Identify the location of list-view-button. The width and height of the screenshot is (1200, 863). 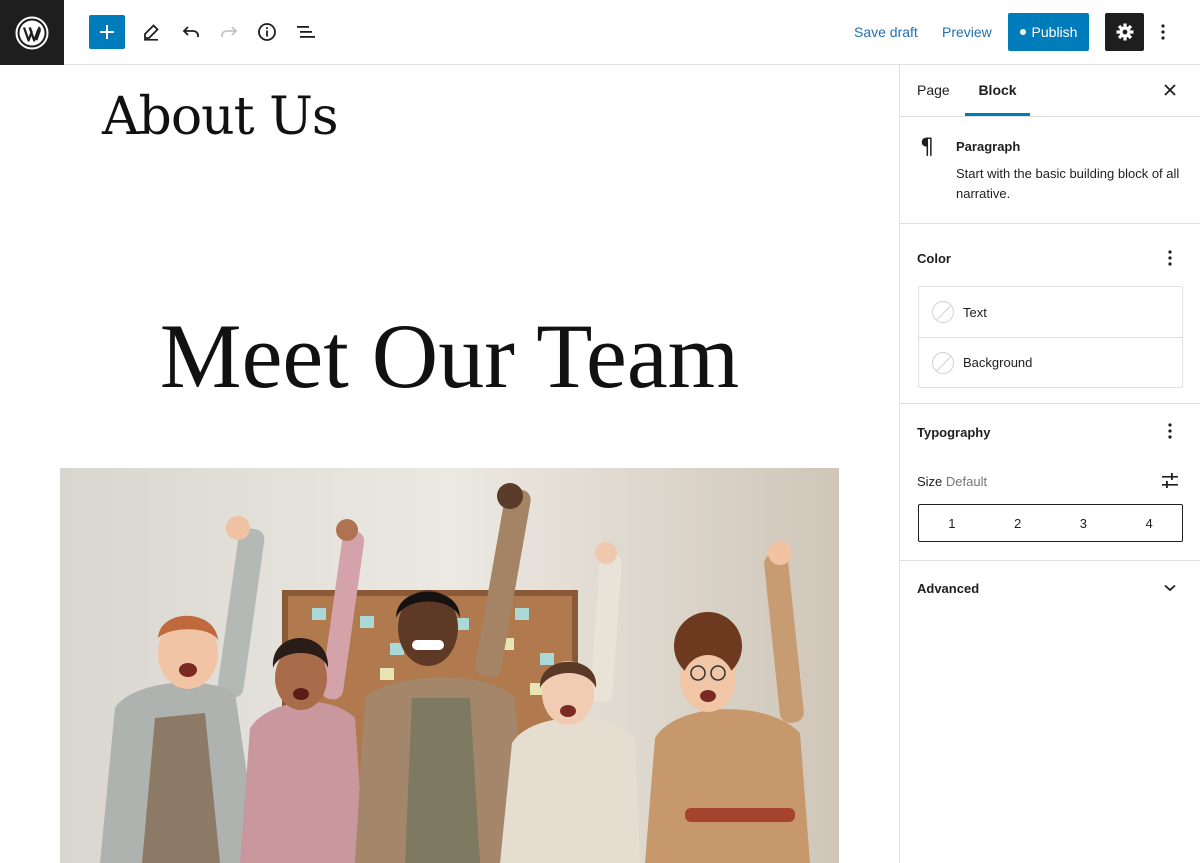
(306, 32).